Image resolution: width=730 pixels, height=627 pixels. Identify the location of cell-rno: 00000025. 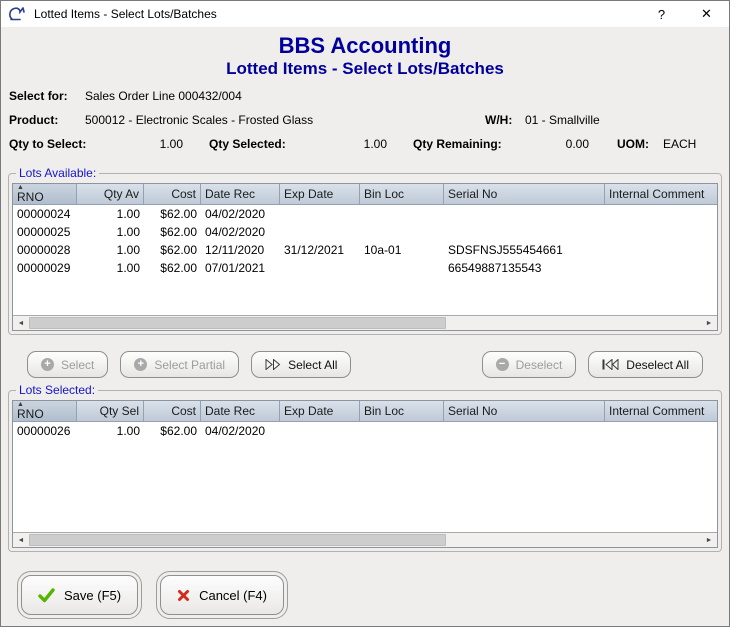
(44, 232).